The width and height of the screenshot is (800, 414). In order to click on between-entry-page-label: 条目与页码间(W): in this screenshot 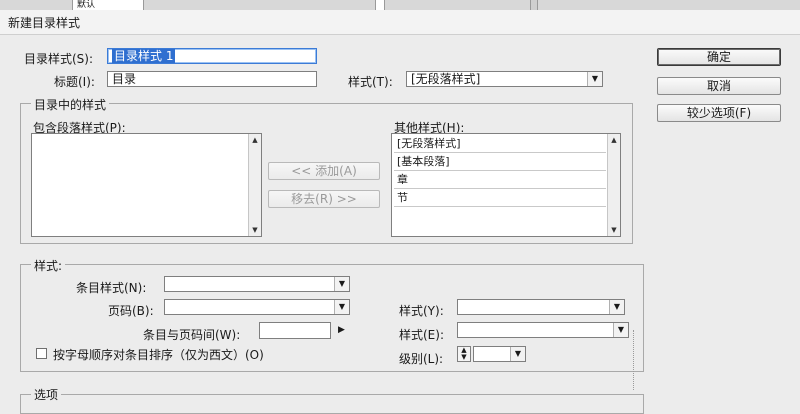, I will do `click(192, 335)`.